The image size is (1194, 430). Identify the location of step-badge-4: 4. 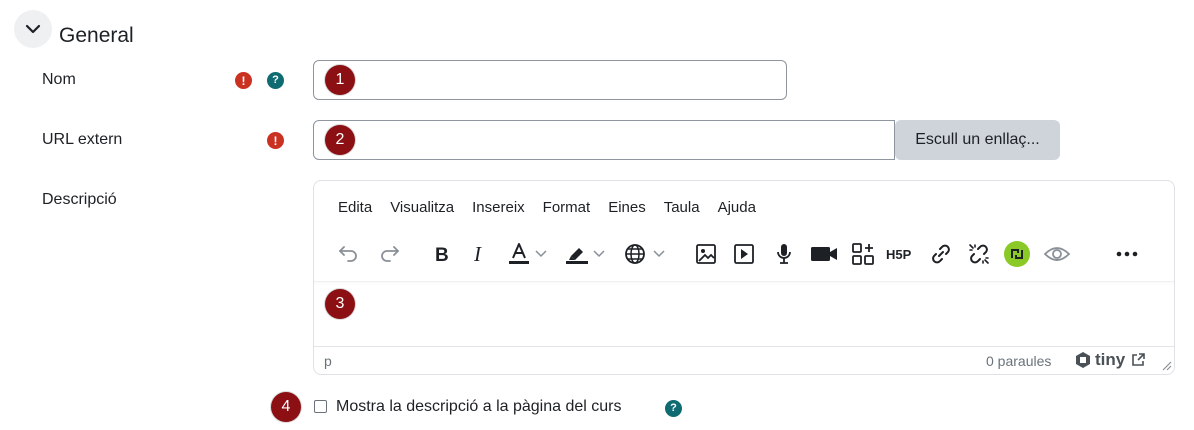
(286, 407).